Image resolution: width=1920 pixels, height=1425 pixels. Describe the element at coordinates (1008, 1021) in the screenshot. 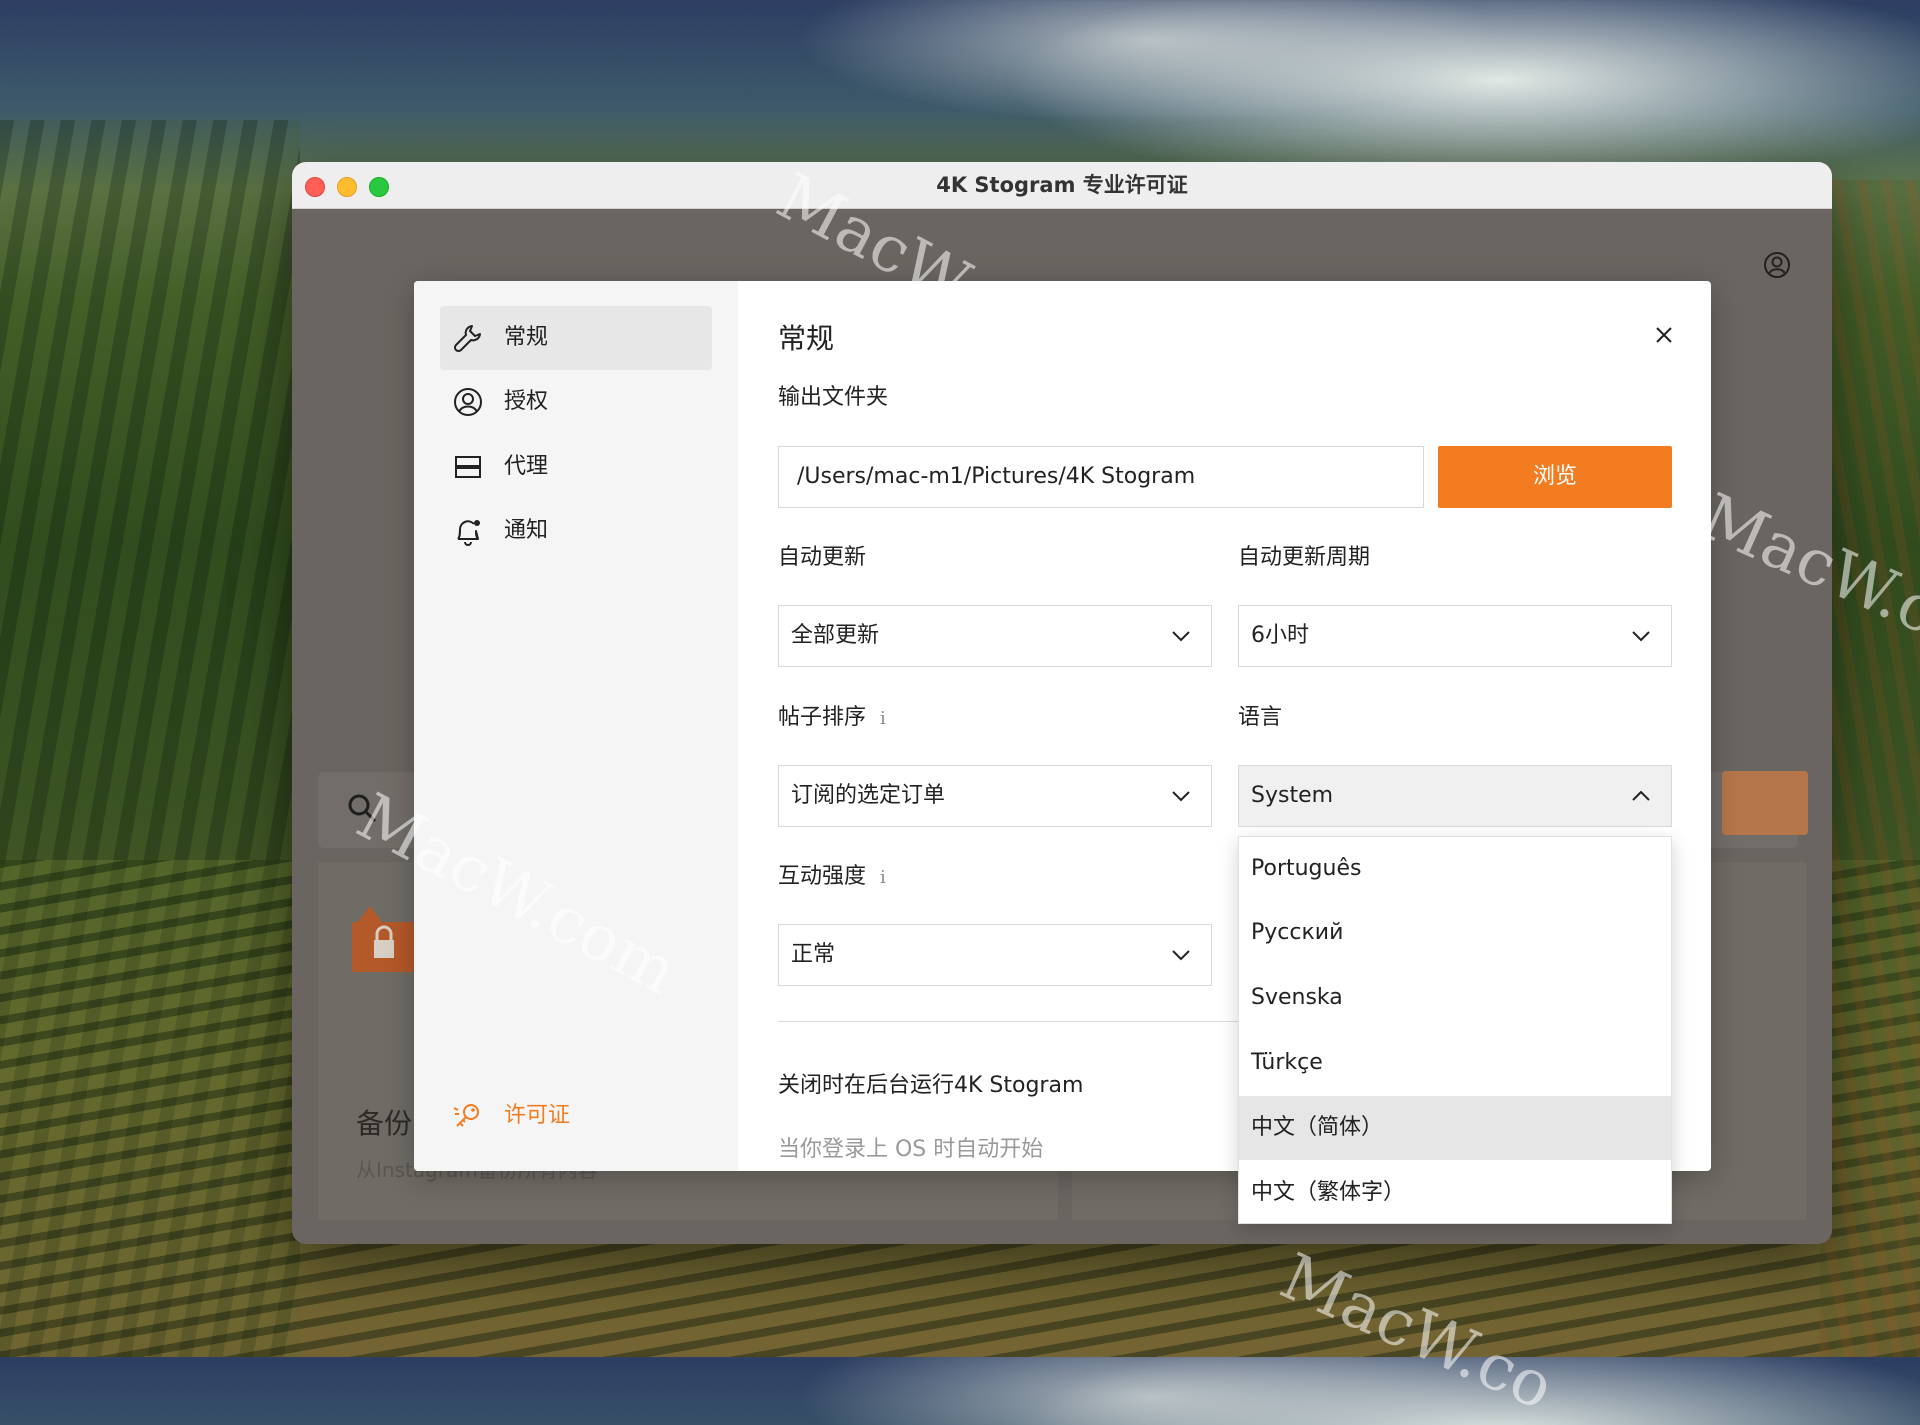

I see `section-divider` at that location.